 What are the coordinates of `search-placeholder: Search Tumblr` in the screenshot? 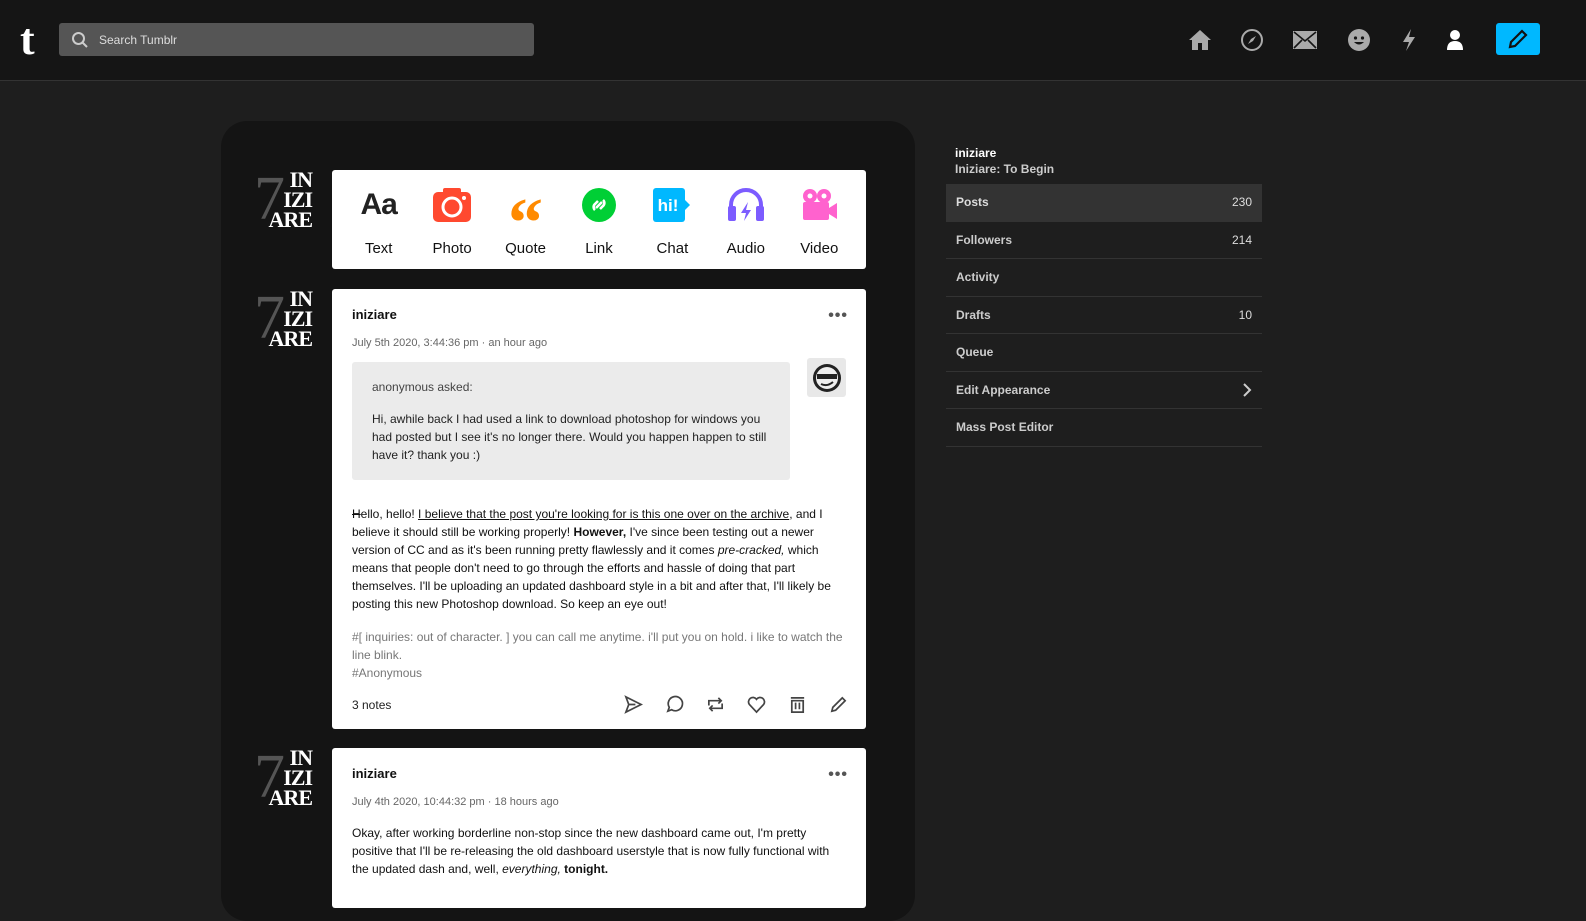 It's located at (138, 39).